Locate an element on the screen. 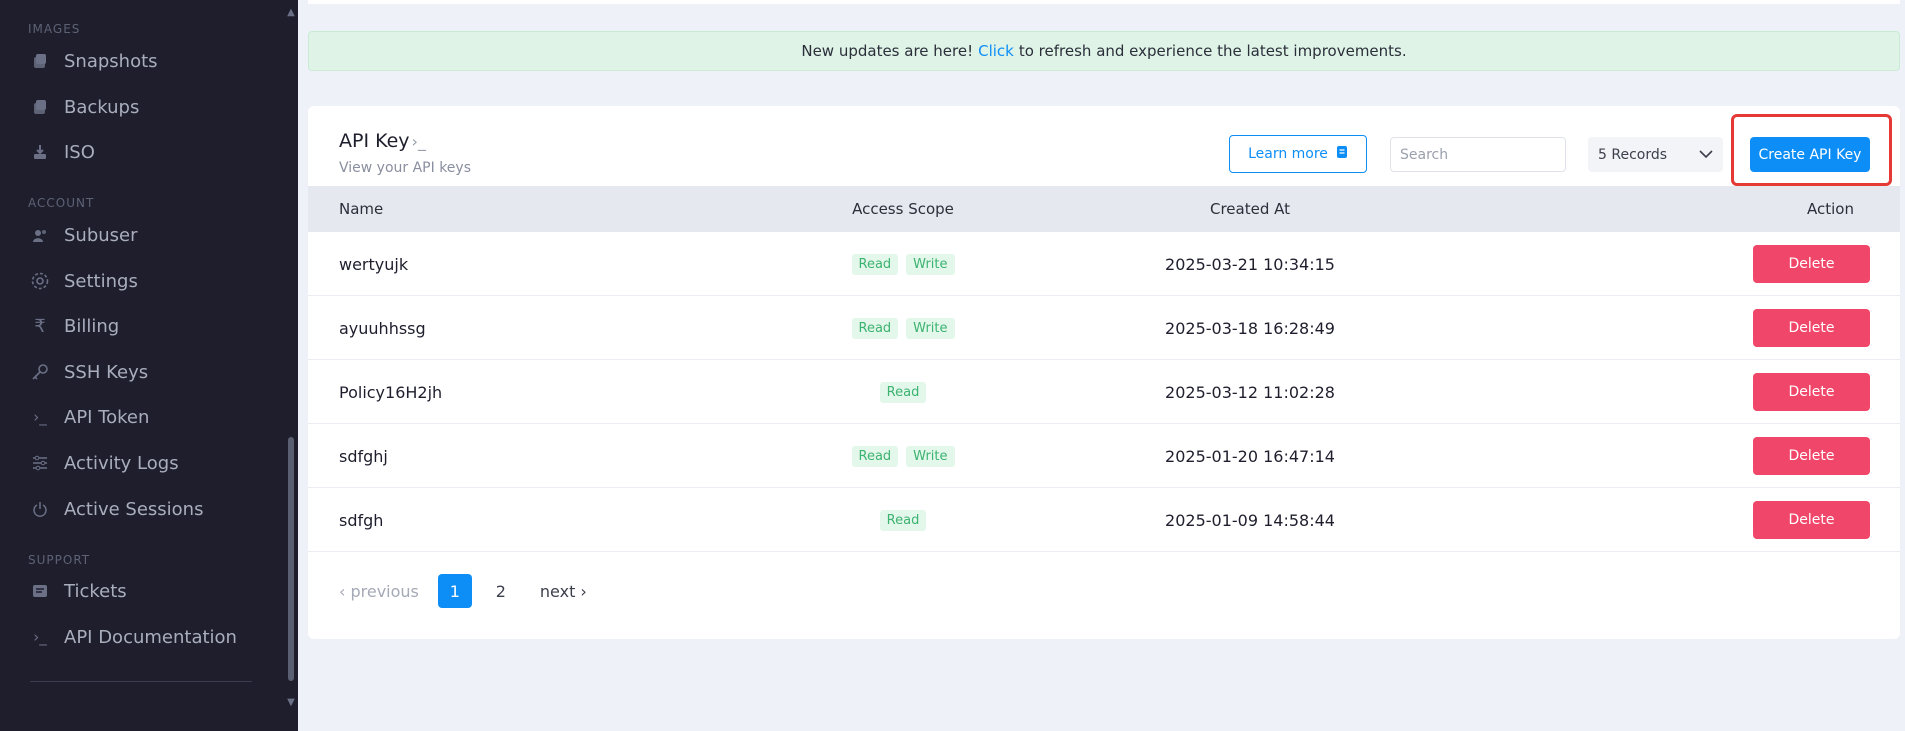 The height and width of the screenshot is (731, 1905). records-per-page-select: 5 Records is located at coordinates (1655, 154).